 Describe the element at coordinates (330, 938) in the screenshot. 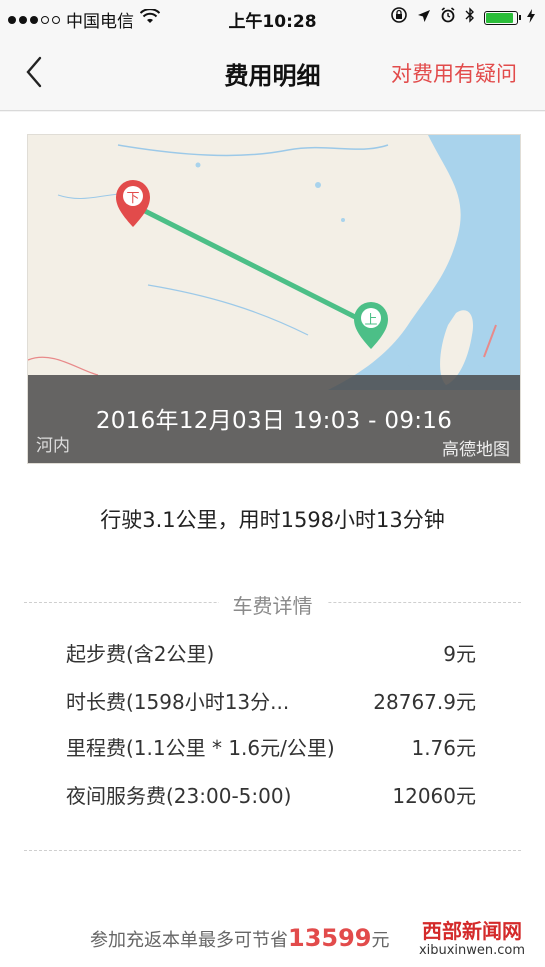

I see `promo-amount: 13599` at that location.